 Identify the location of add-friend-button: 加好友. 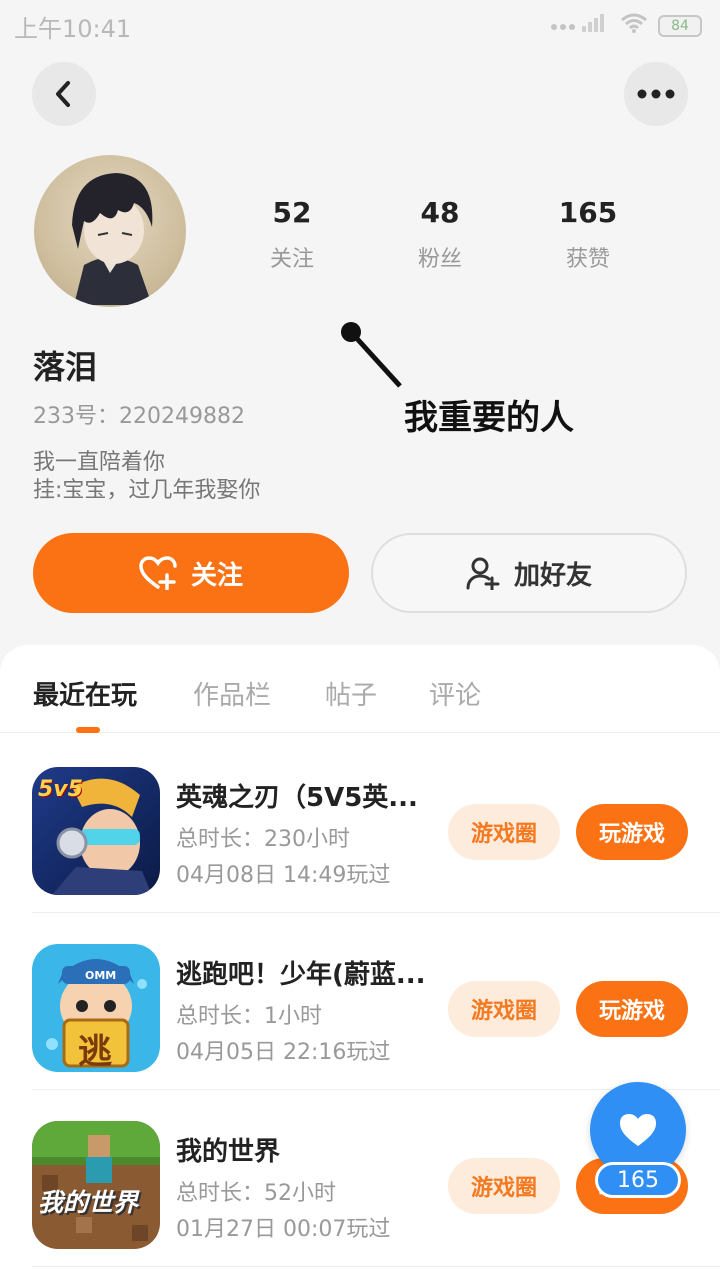
(529, 573).